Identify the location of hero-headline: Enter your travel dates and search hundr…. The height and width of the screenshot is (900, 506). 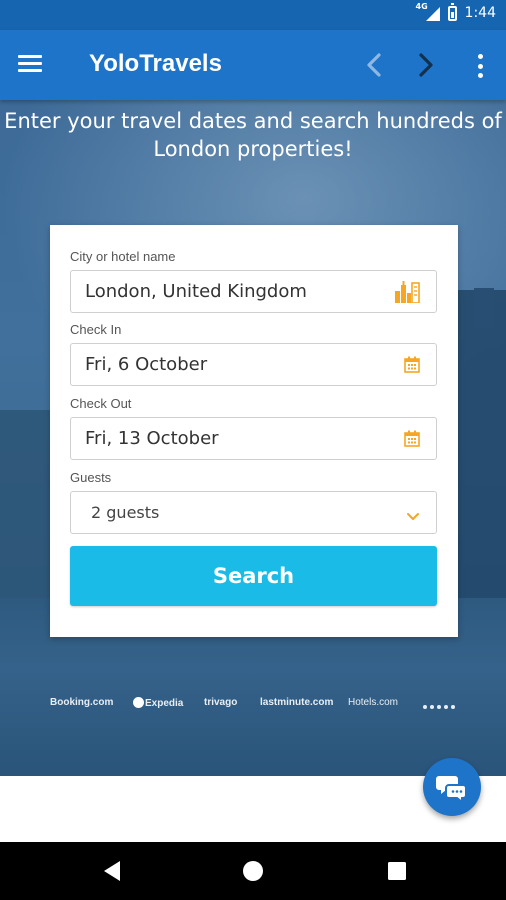
(253, 135).